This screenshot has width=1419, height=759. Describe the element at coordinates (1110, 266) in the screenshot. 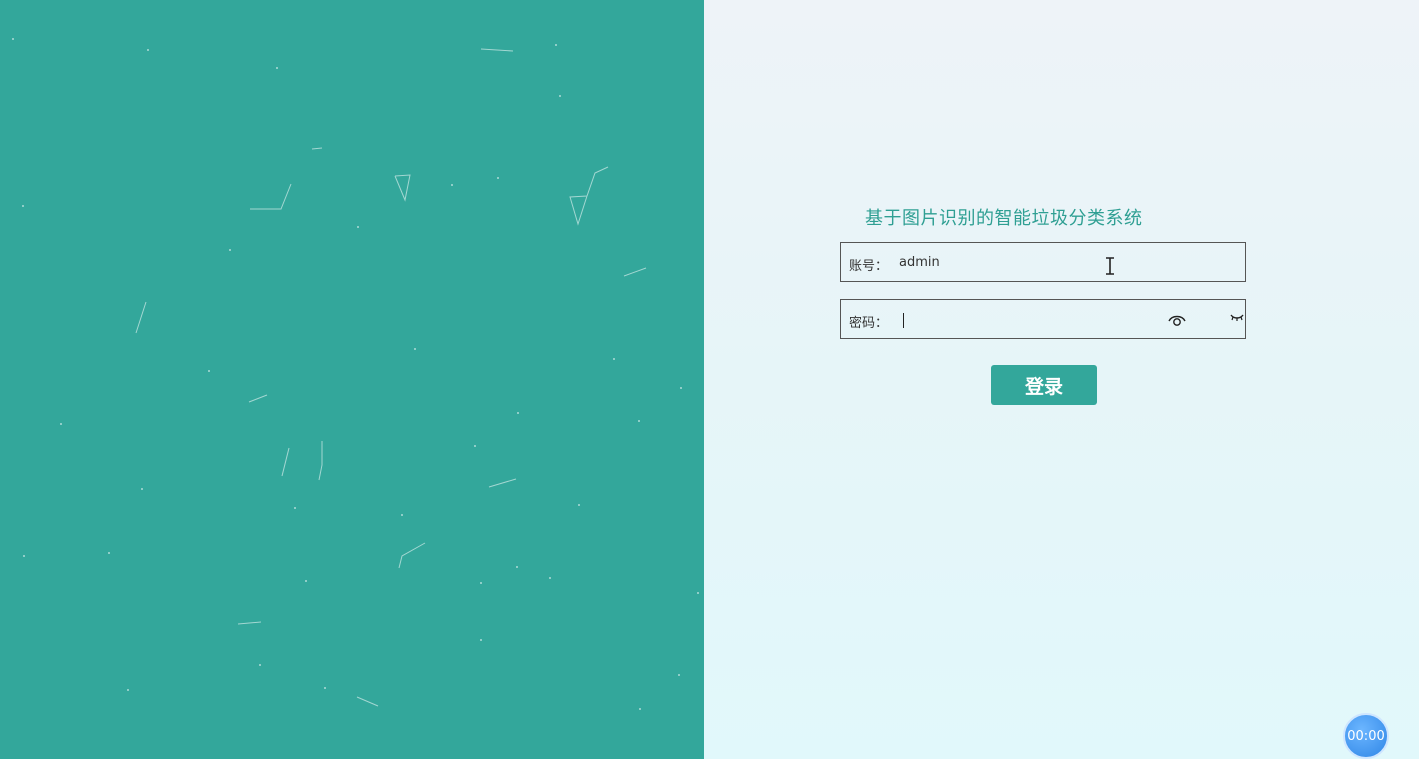

I see `text-cursor-icon` at that location.